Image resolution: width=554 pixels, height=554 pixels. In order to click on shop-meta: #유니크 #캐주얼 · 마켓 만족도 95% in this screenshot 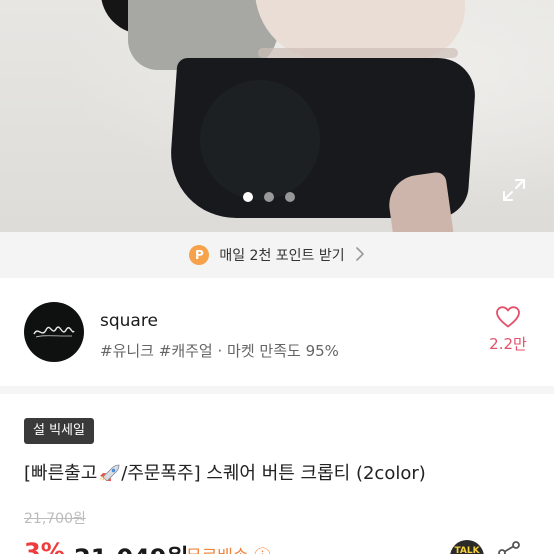, I will do `click(219, 350)`.